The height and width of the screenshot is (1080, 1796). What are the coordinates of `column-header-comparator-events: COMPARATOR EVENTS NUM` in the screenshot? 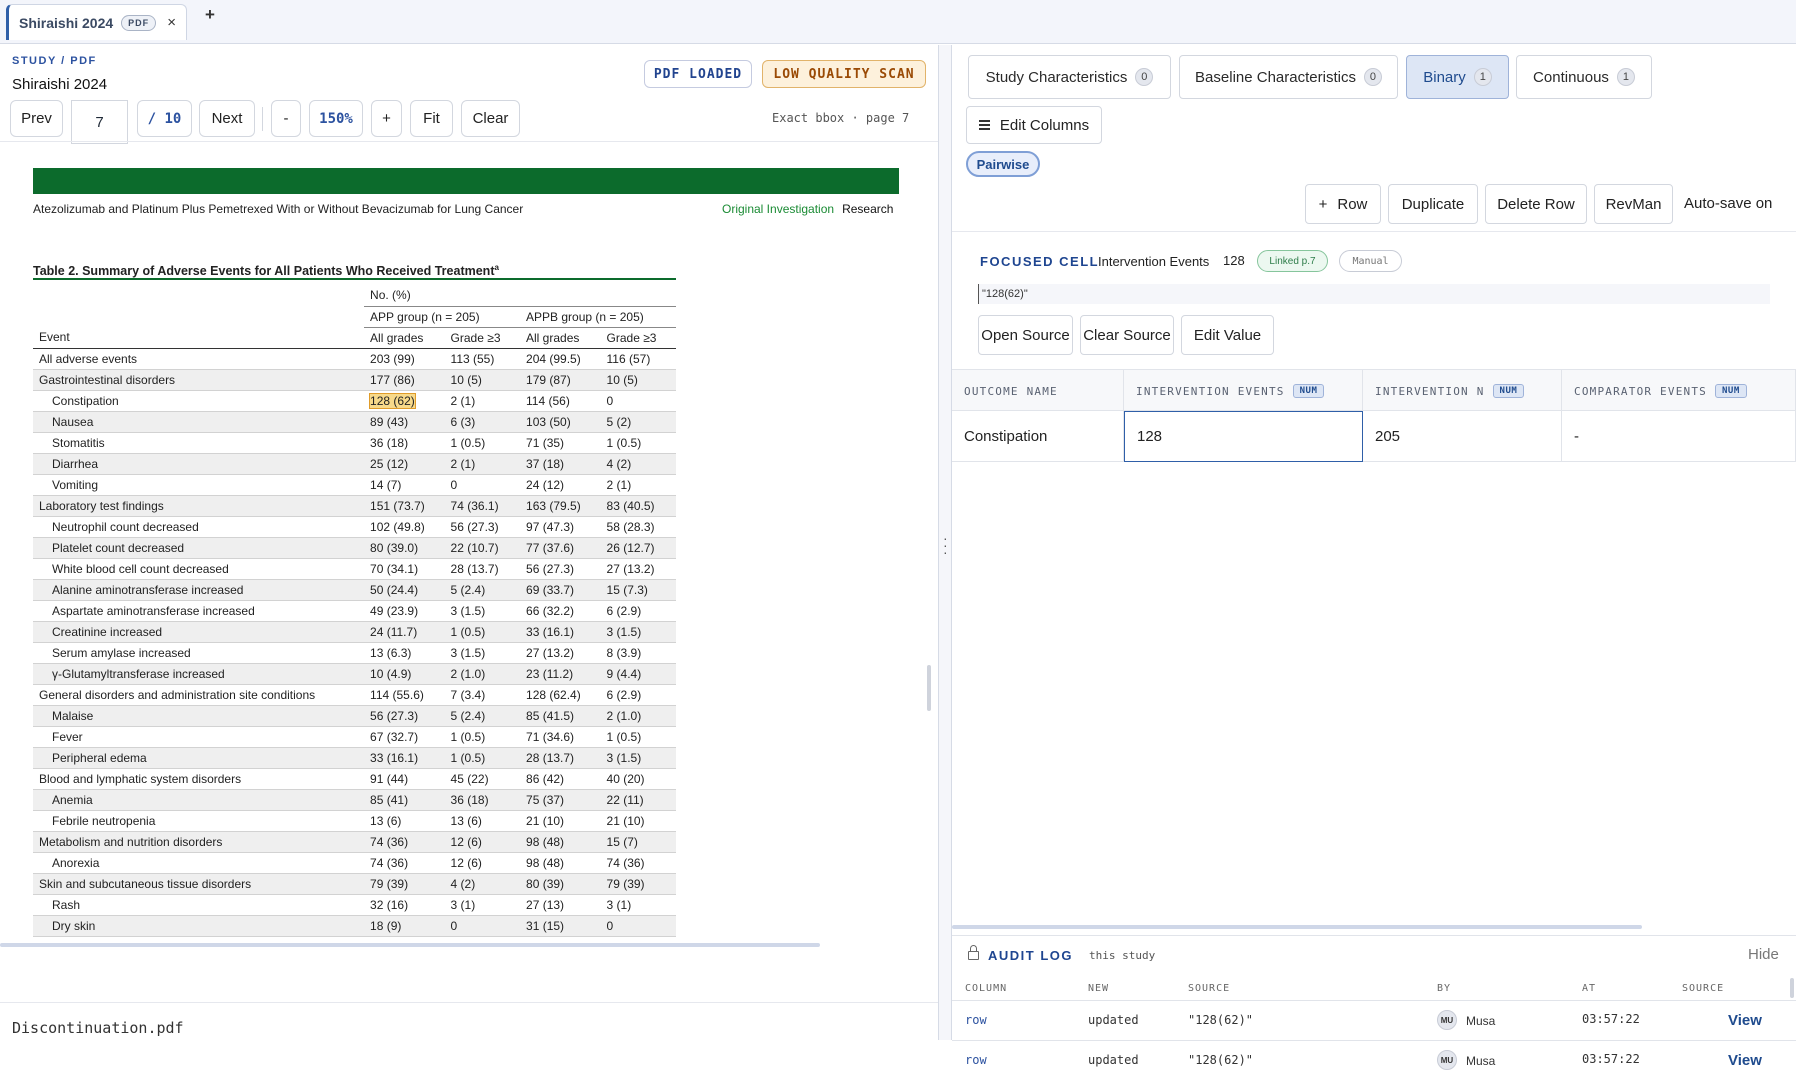 It's located at (1679, 391).